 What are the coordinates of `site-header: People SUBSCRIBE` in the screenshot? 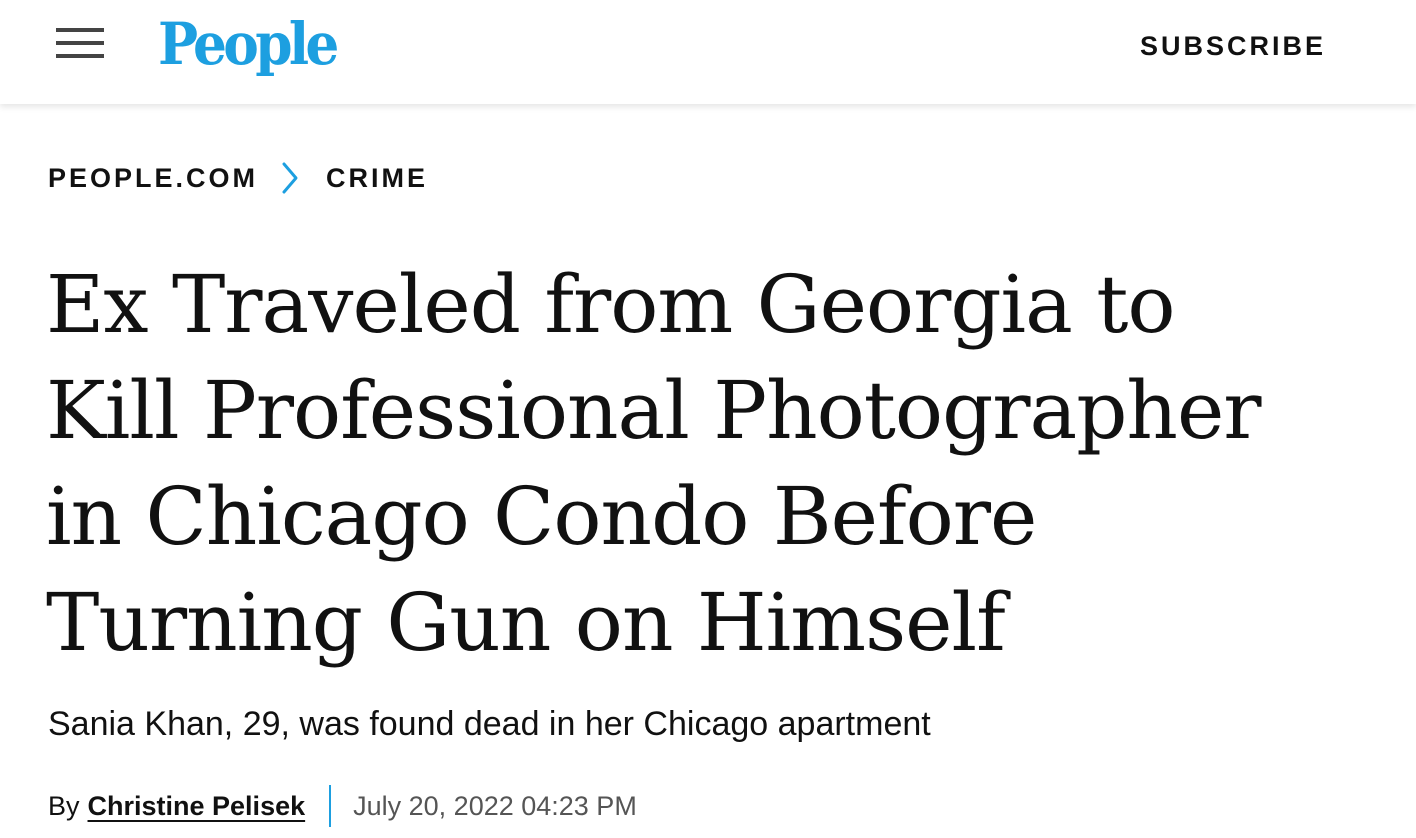 It's located at (708, 52).